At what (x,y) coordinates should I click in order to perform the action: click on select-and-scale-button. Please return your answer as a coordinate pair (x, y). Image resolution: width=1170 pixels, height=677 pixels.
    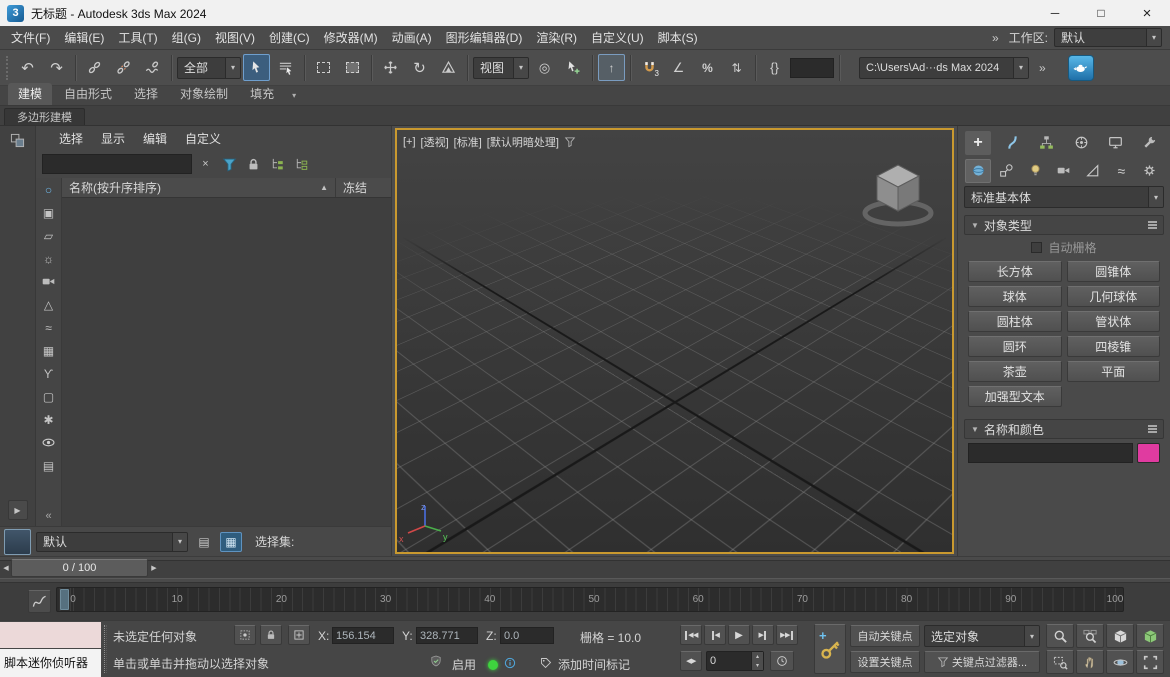
    Looking at the image, I should click on (448, 67).